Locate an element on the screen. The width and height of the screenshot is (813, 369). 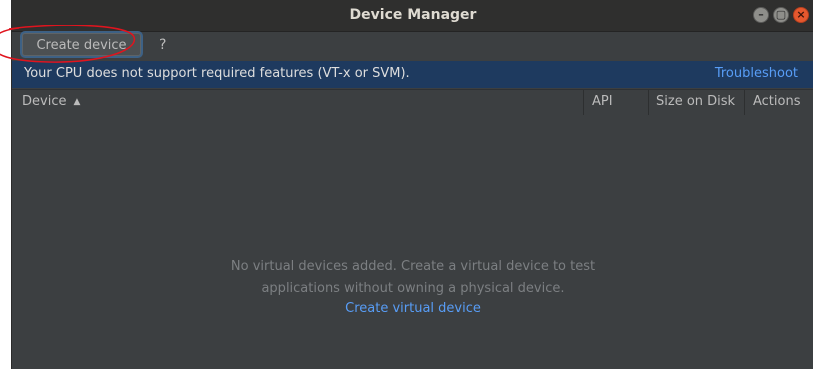
toolbar: Create device ? is located at coordinates (412, 46).